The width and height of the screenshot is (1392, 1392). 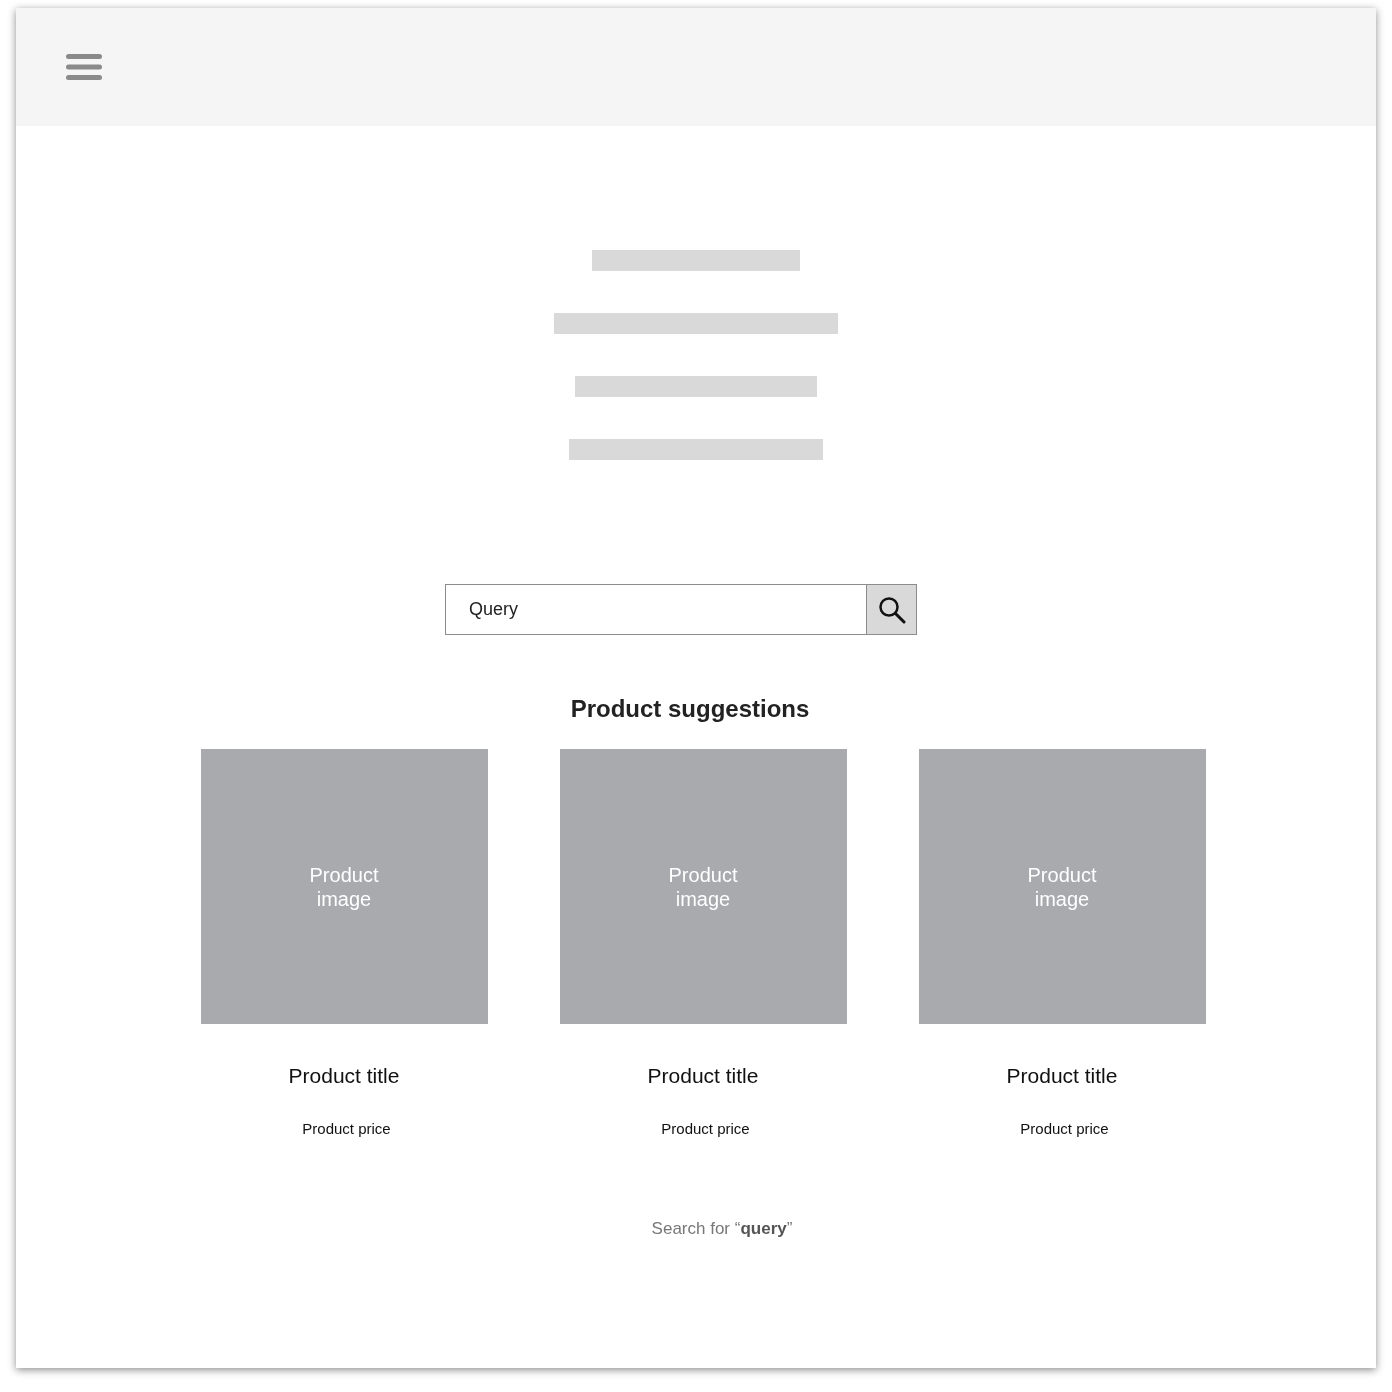 What do you see at coordinates (656, 609) in the screenshot?
I see `search-field: Query` at bounding box center [656, 609].